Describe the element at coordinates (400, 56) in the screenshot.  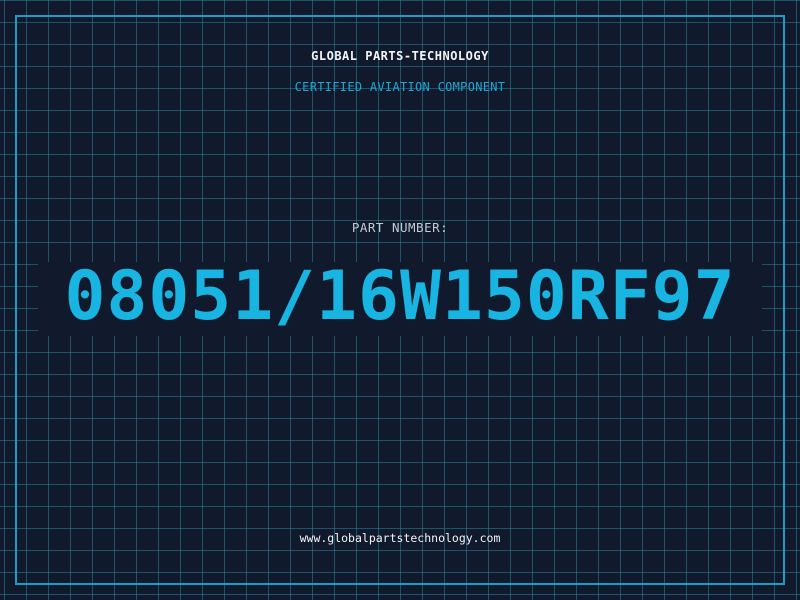
I see `company-name: GLOBAL PARTS-TECHNOLOGY` at that location.